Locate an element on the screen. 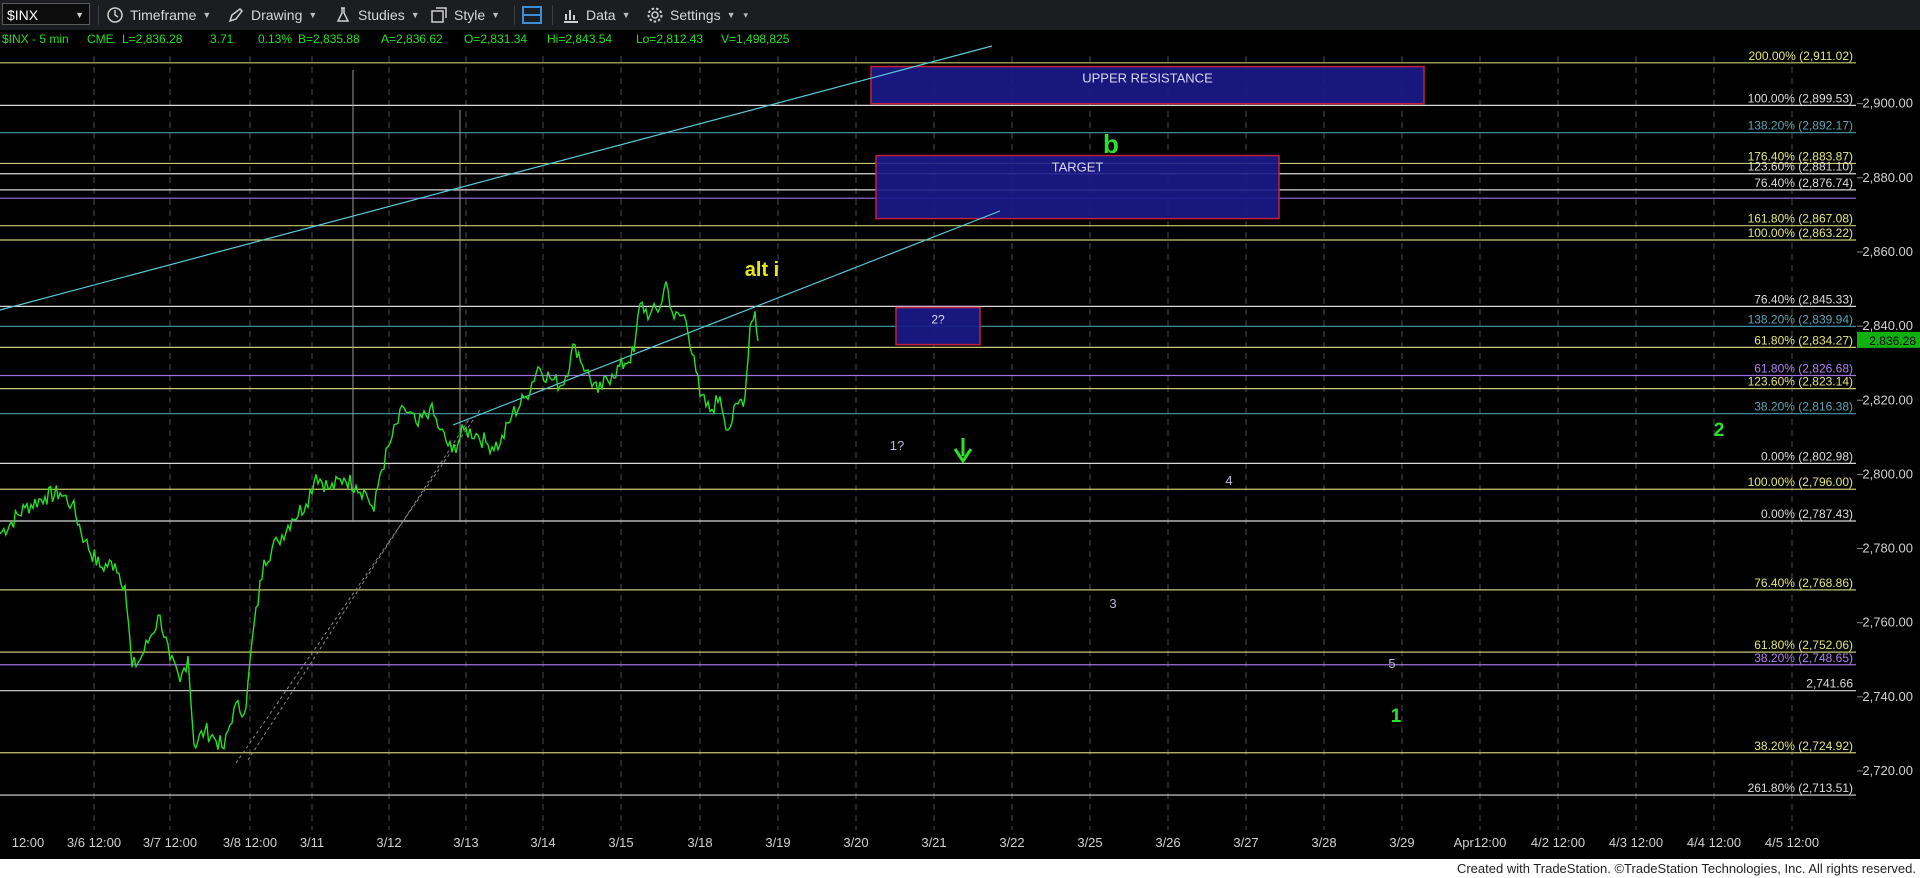  info-exchange: CME is located at coordinates (100, 39).